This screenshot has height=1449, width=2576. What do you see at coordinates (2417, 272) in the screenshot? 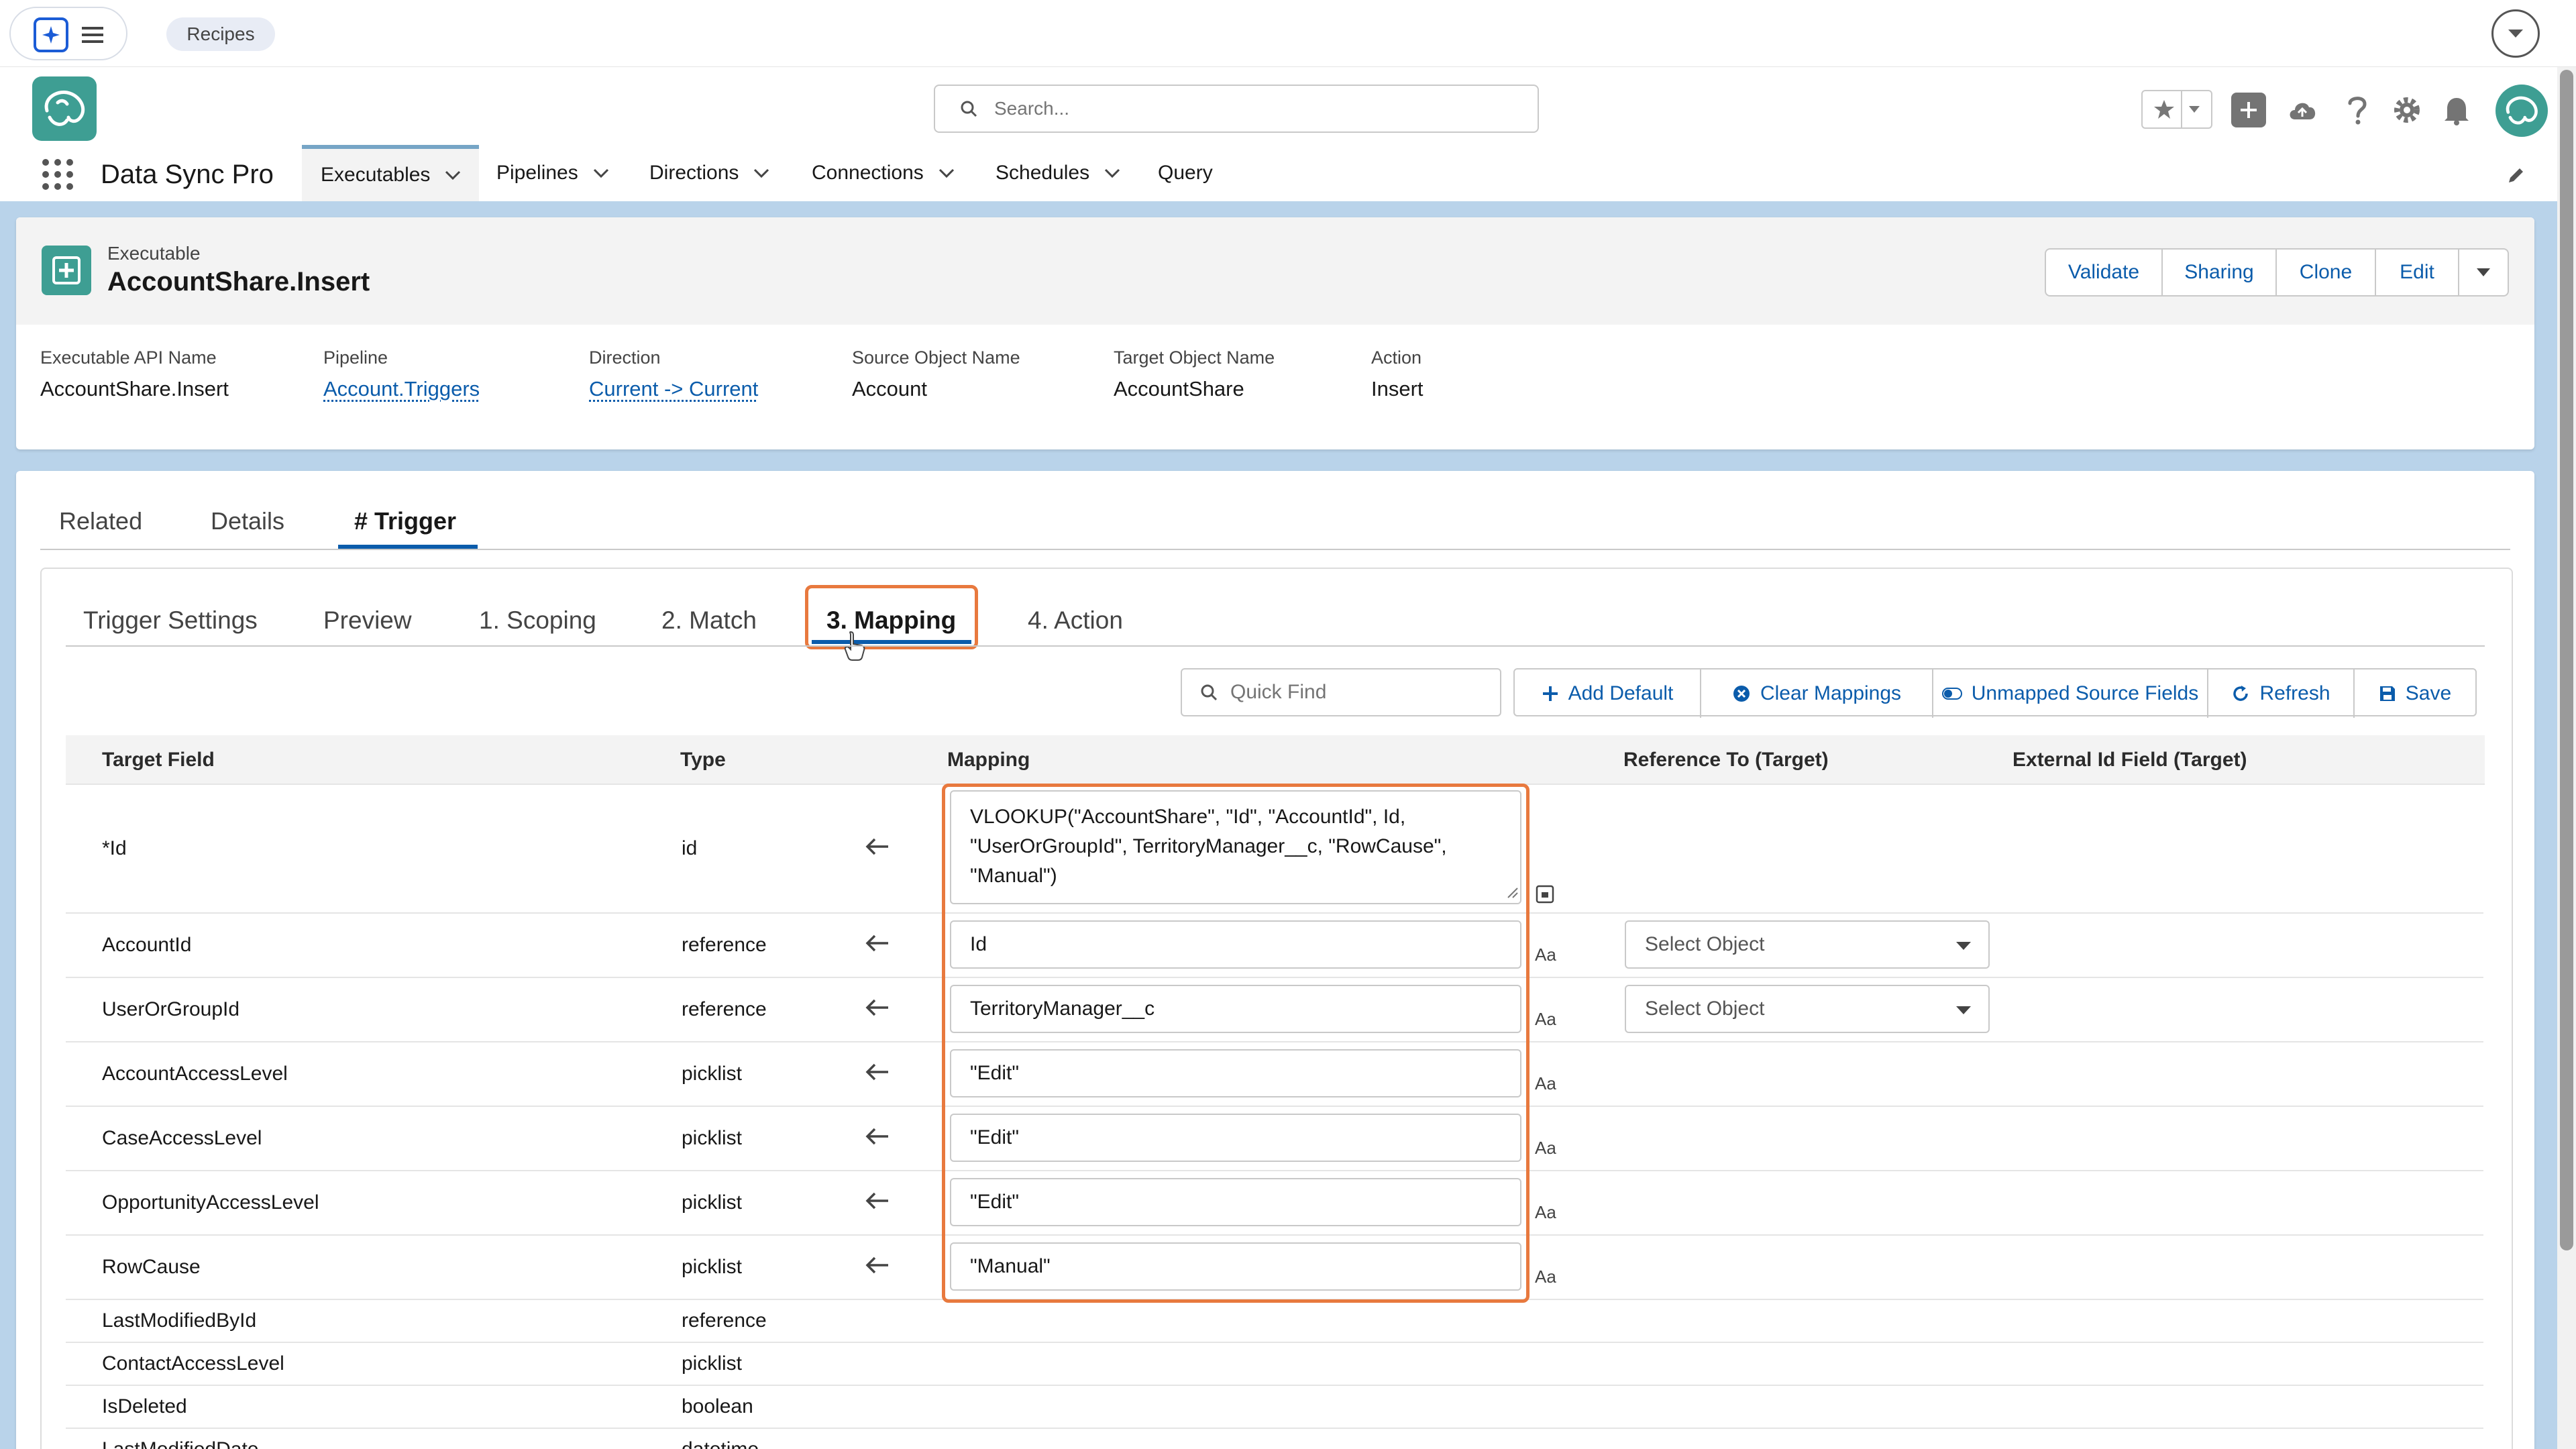
I see `edit-button: Edit` at bounding box center [2417, 272].